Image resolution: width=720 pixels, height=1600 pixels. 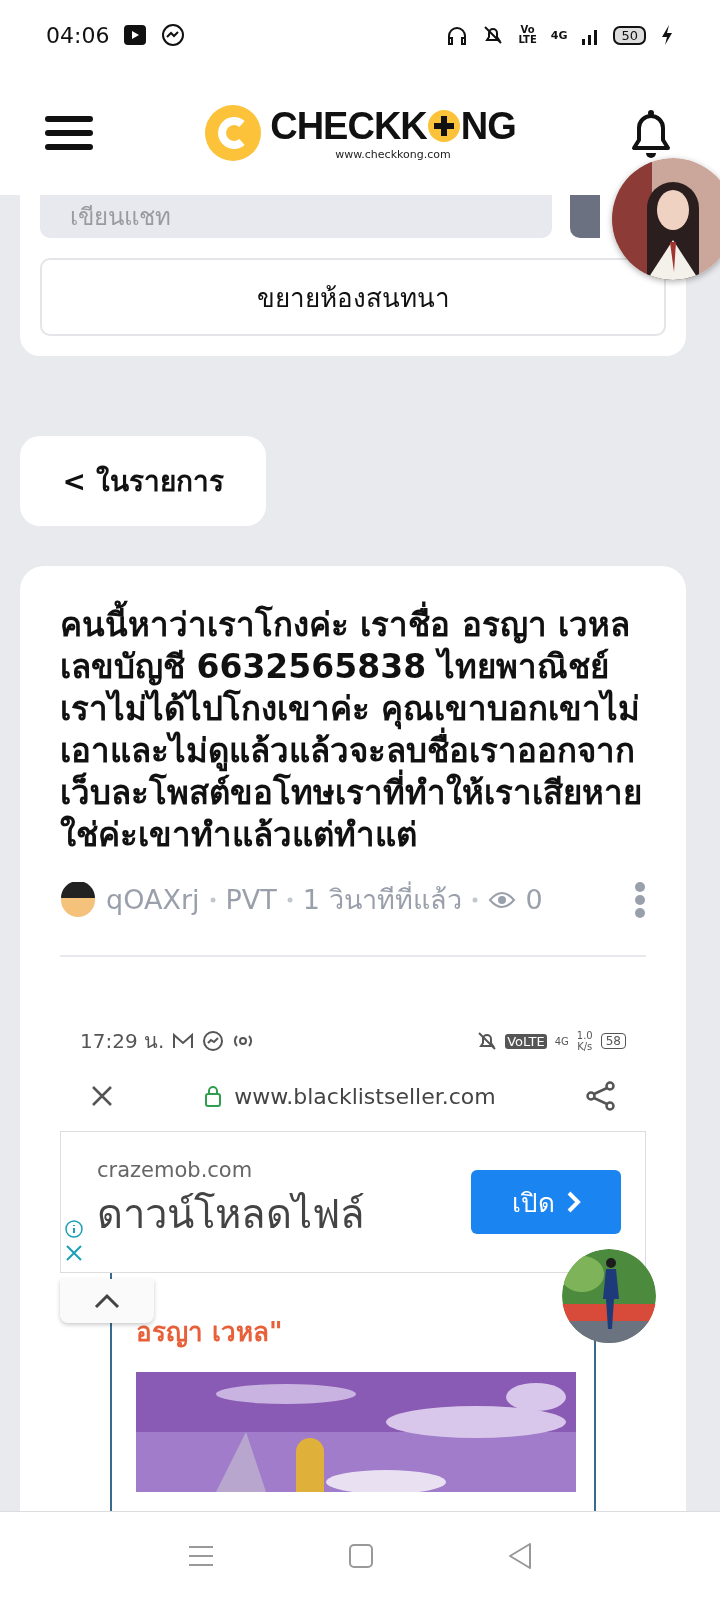 What do you see at coordinates (613, 1041) in the screenshot?
I see `battery-level: 58` at bounding box center [613, 1041].